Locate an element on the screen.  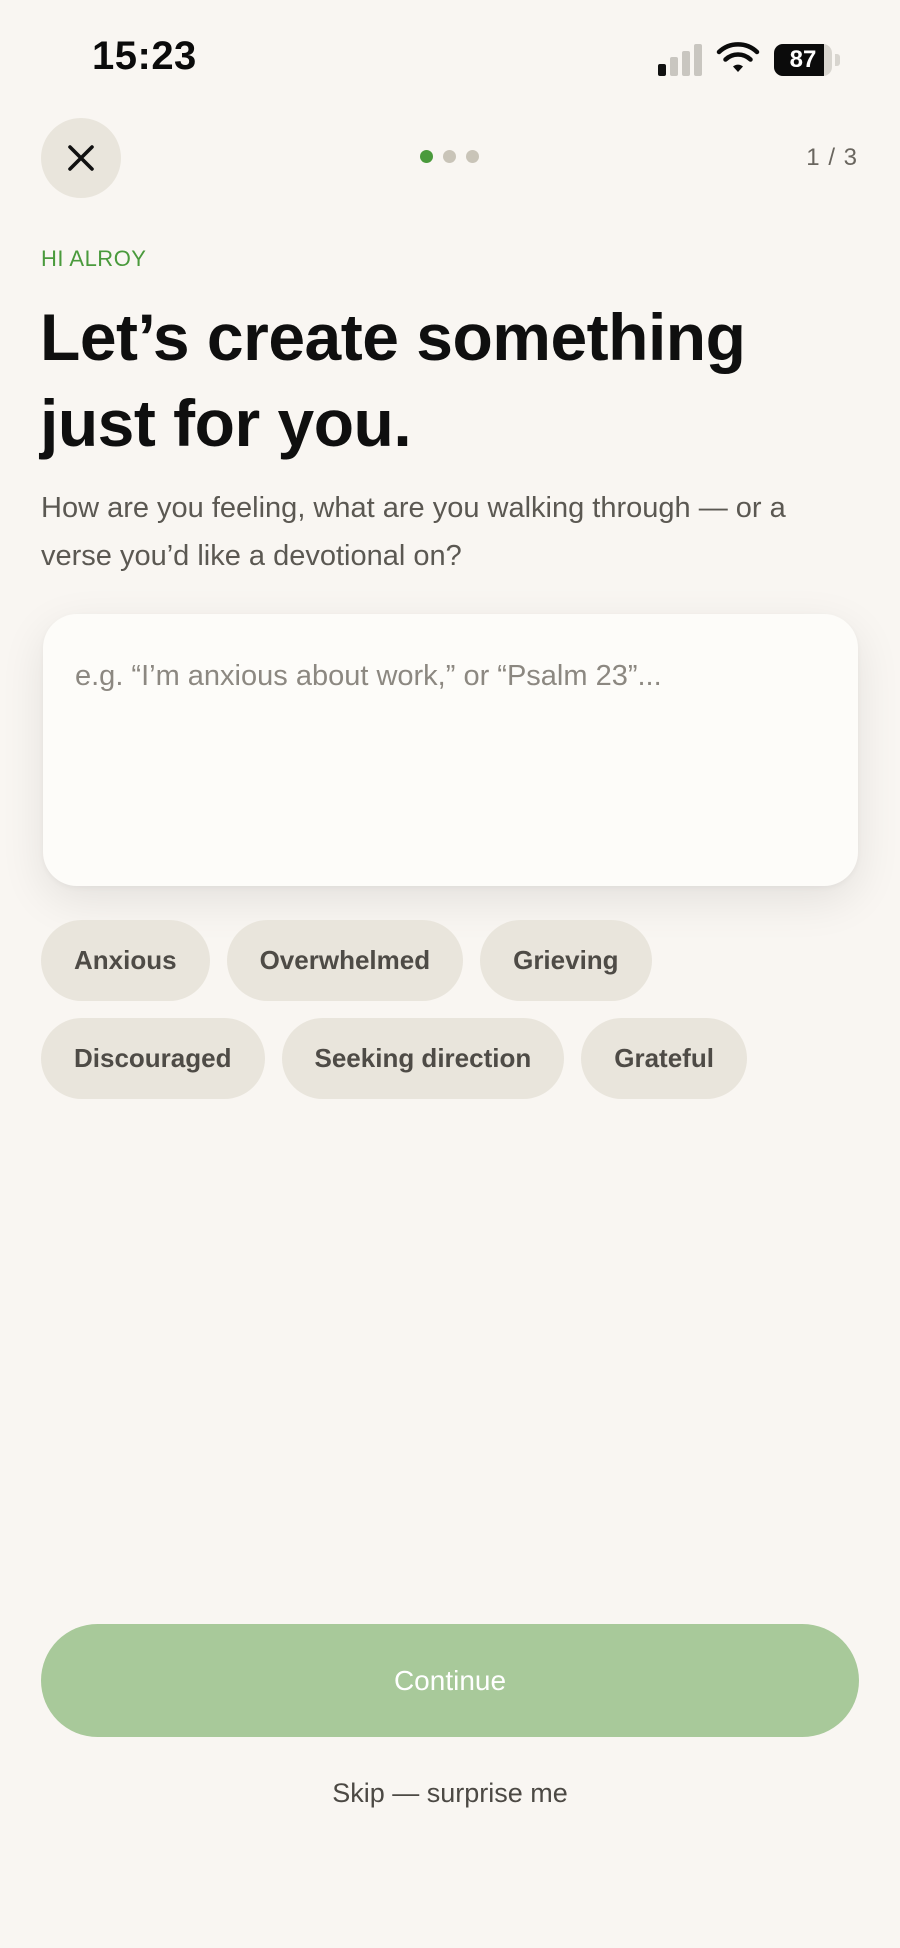
battery-level: 87 is located at coordinates (803, 59).